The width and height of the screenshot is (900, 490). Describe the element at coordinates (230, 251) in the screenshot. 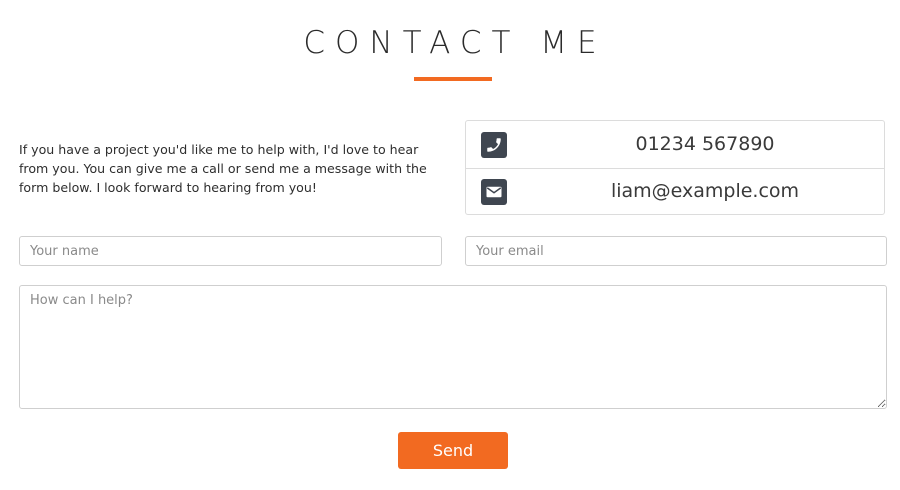

I see `name-input` at that location.